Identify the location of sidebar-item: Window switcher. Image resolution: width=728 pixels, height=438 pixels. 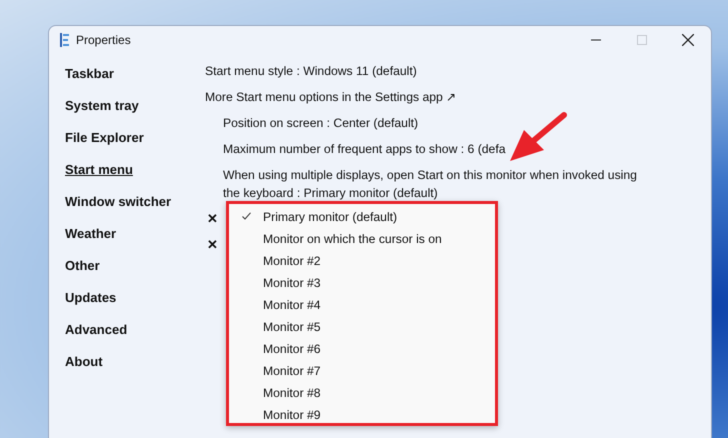
(135, 202).